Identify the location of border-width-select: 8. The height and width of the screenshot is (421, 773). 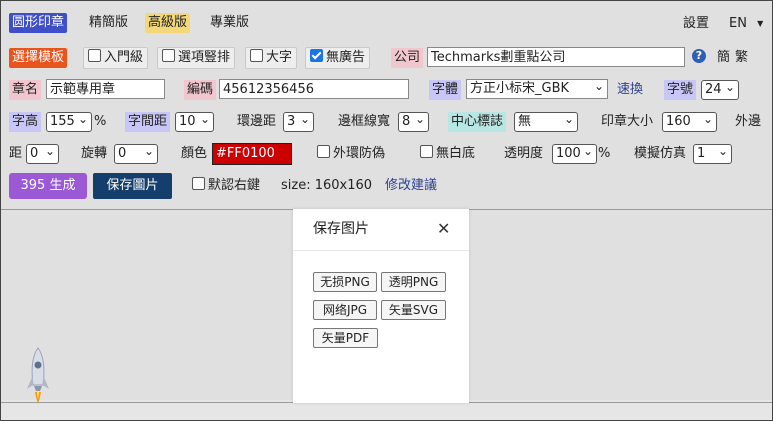
(413, 121).